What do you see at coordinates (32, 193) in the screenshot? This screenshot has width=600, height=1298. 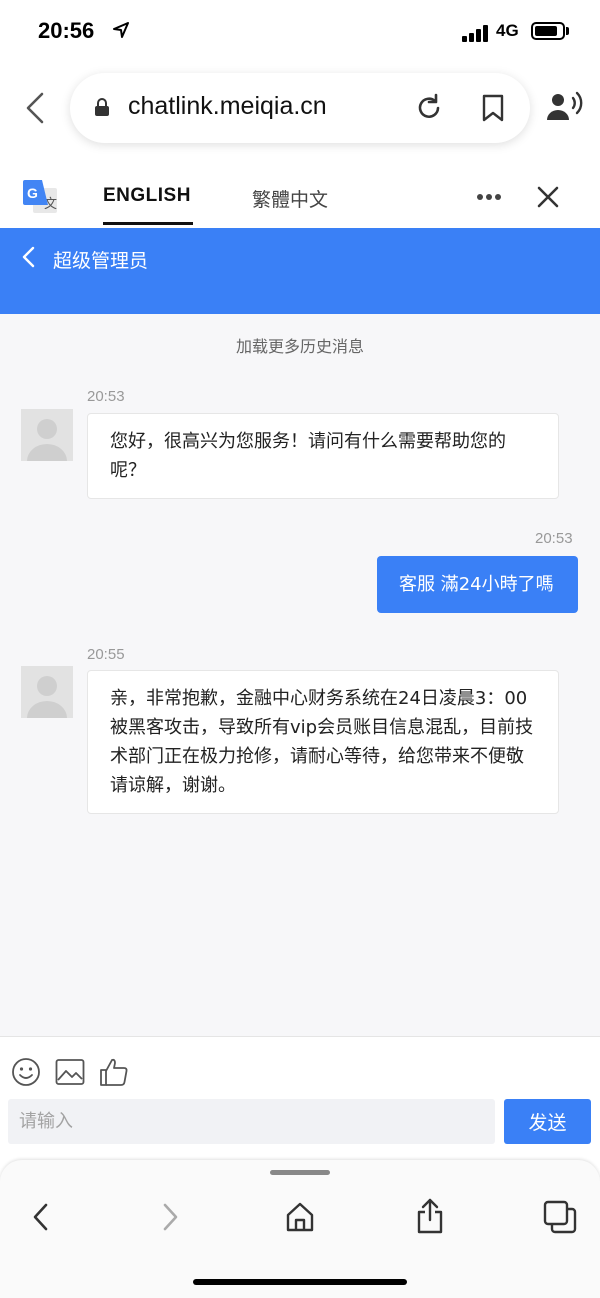 I see `svg-text: G` at bounding box center [32, 193].